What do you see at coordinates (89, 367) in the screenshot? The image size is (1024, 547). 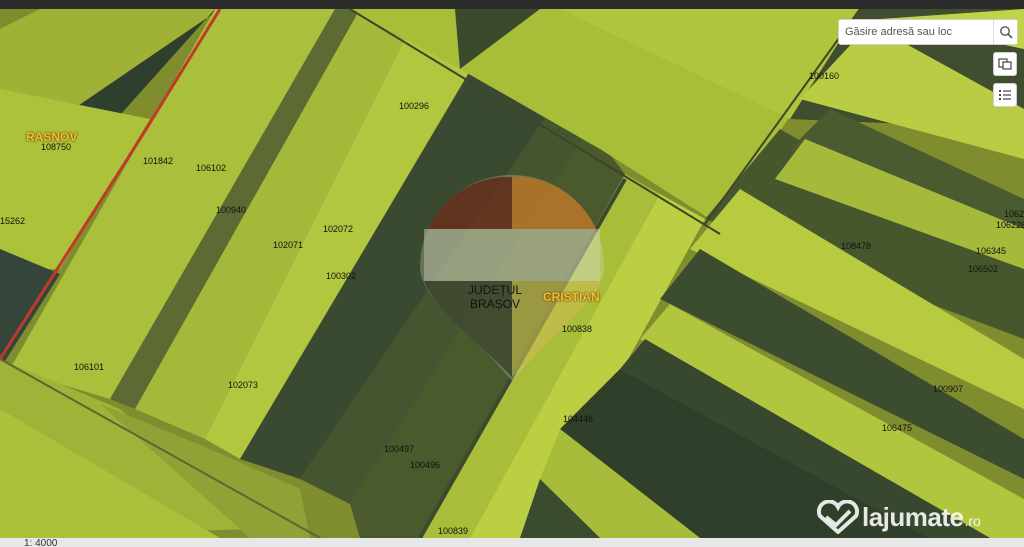 I see `parcel-label: 106101` at bounding box center [89, 367].